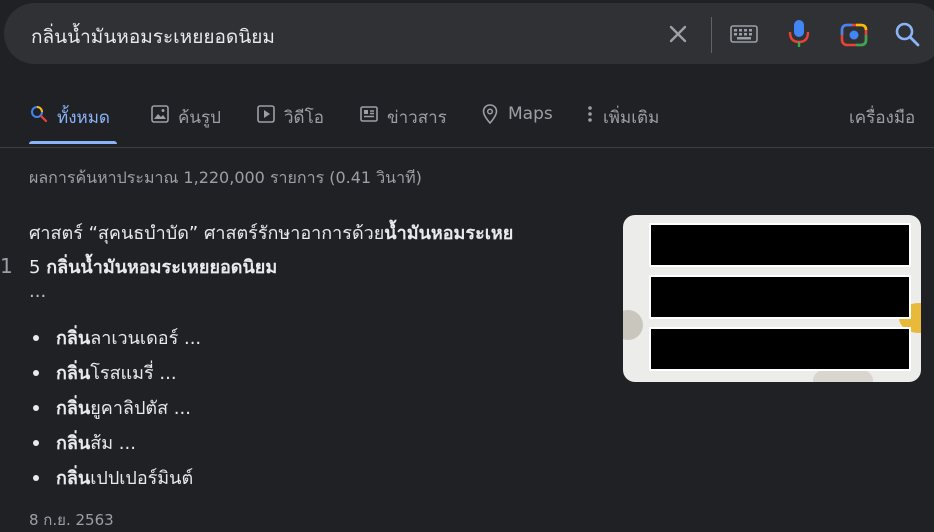  Describe the element at coordinates (467, 147) in the screenshot. I see `tabs-divider` at that location.